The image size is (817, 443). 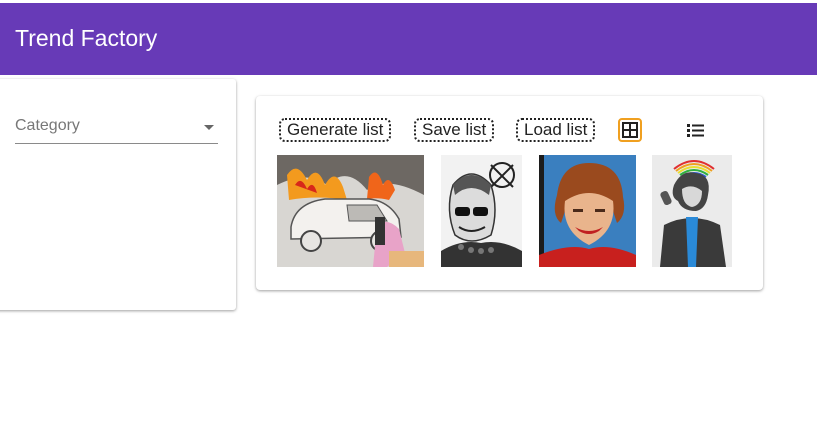 I want to click on category-placeholder: Category, so click(x=47, y=125).